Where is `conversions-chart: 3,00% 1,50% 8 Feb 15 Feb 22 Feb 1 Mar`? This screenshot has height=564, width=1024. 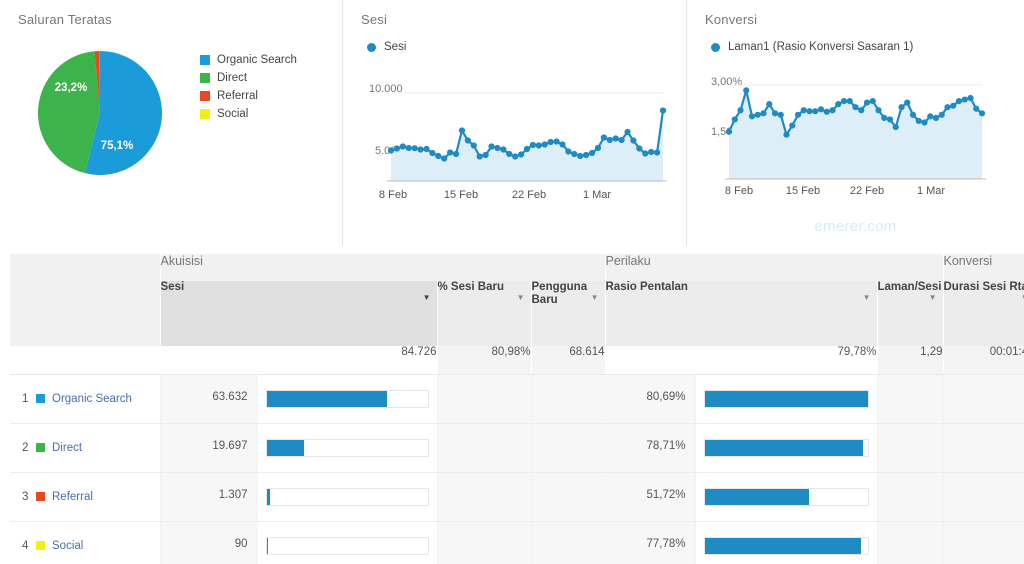
conversions-chart: 3,00% 1,50% 8 Feb 15 Feb 22 Feb 1 Mar is located at coordinates (855, 139).